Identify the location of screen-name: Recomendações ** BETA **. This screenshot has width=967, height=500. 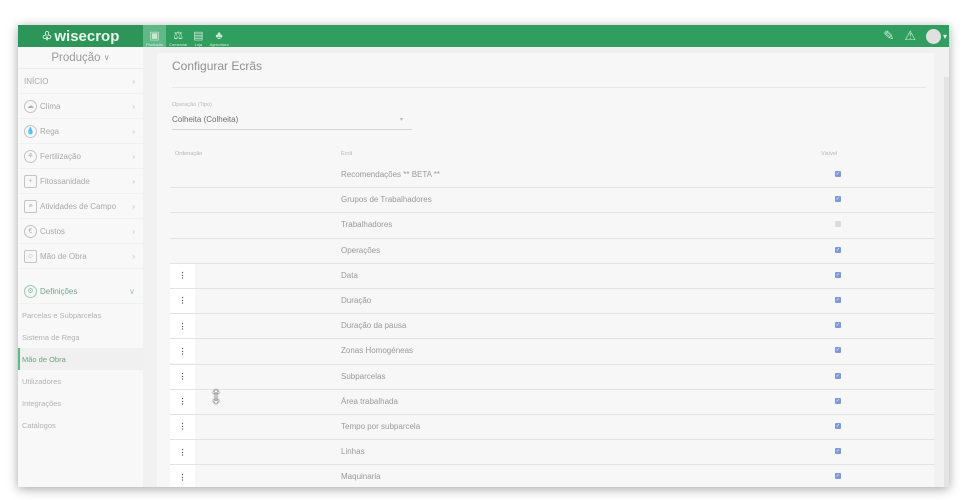
(391, 174).